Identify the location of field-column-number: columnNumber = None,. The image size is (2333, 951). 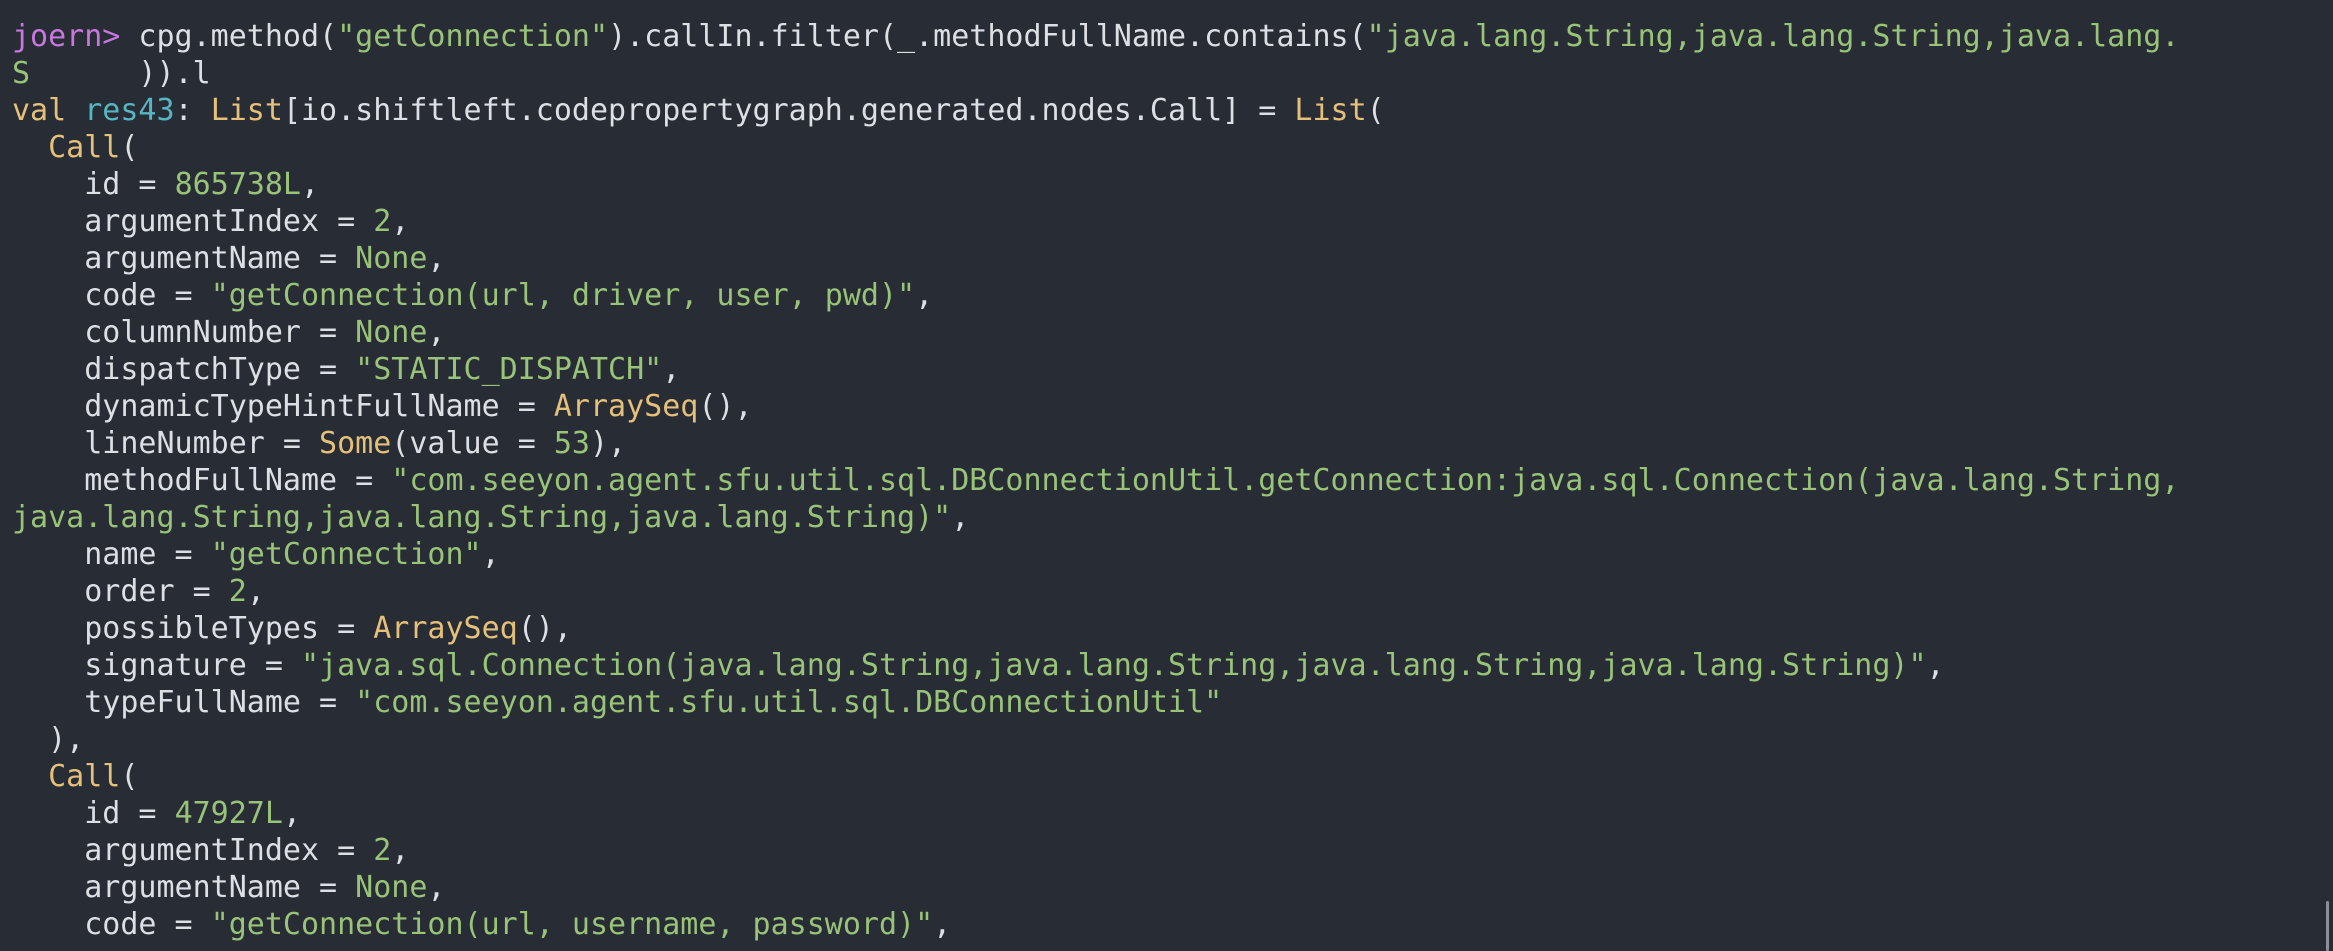
(229, 332).